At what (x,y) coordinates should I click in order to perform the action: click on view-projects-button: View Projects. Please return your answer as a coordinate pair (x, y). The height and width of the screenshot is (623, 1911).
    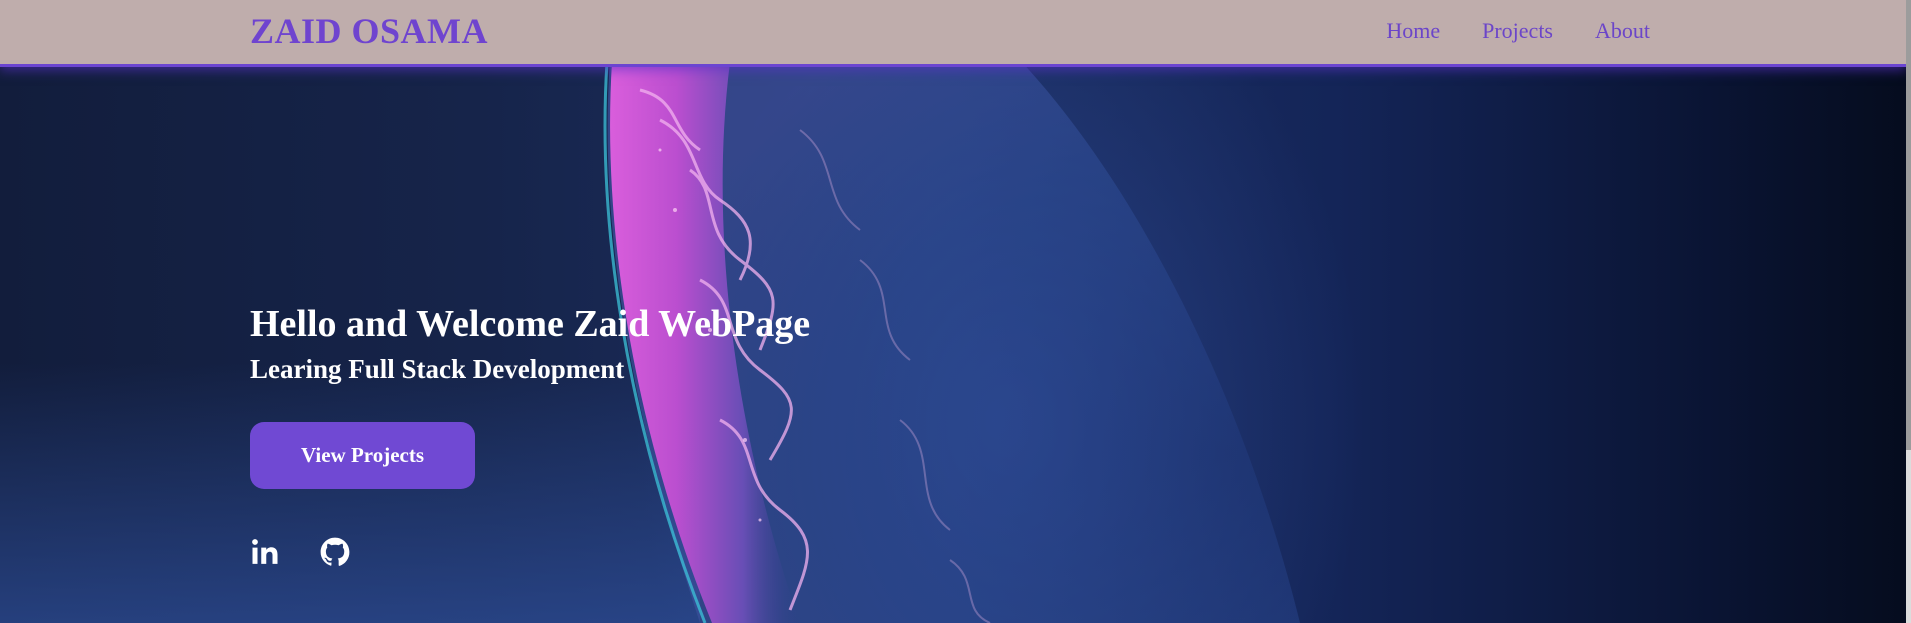
    Looking at the image, I should click on (362, 455).